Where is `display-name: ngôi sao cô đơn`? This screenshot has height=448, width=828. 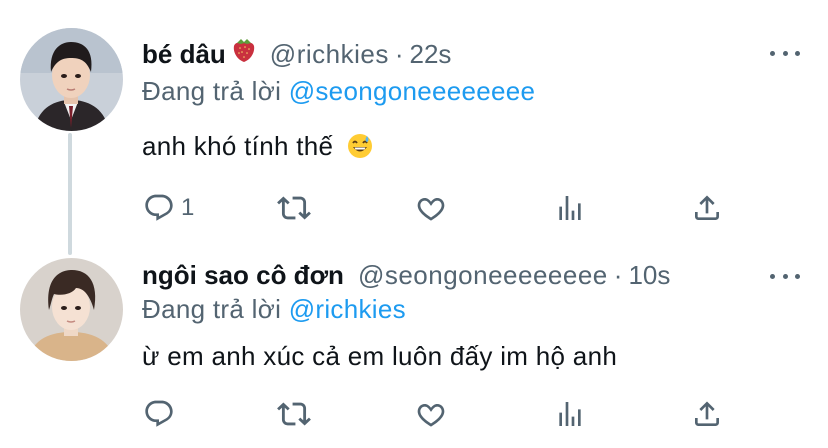
display-name: ngôi sao cô đơn is located at coordinates (243, 275).